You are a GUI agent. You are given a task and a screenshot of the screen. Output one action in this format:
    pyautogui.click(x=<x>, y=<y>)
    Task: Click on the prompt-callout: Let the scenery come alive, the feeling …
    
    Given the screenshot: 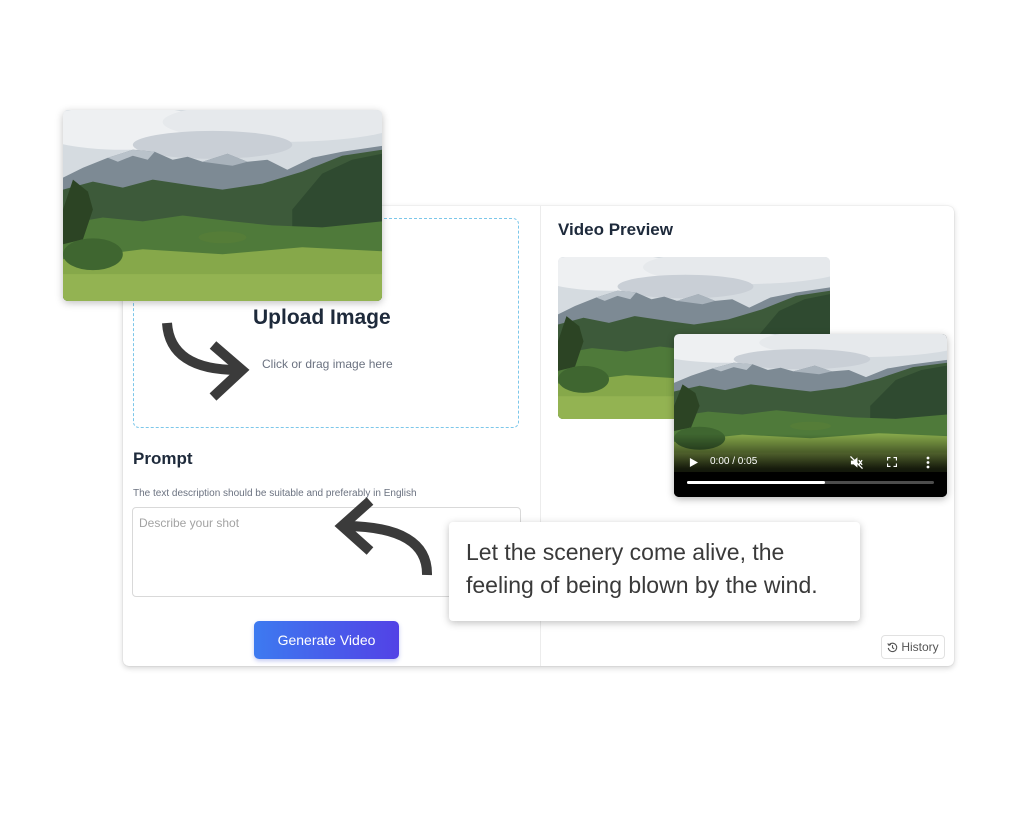 What is the action you would take?
    pyautogui.click(x=654, y=571)
    